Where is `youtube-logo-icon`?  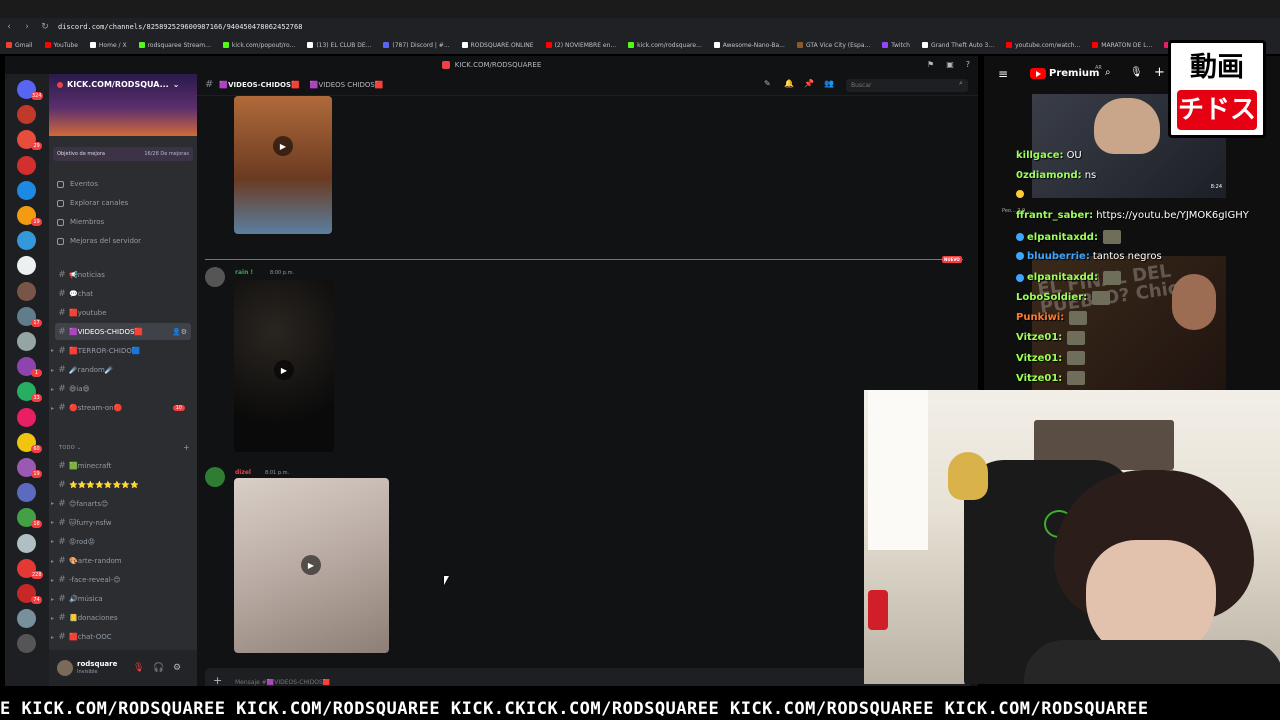 youtube-logo-icon is located at coordinates (1038, 73).